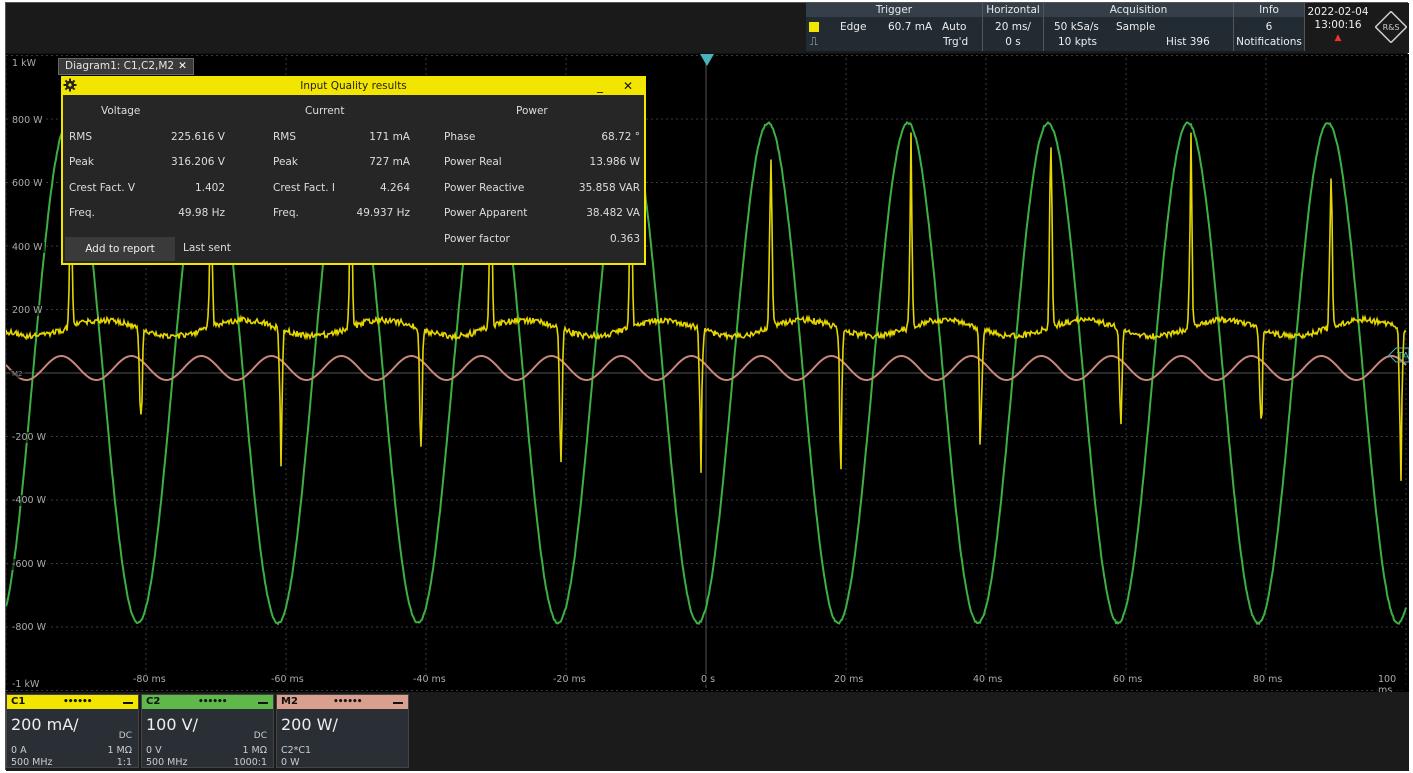  What do you see at coordinates (172, 724) in the screenshot?
I see `vertical-scale: 100 V/` at bounding box center [172, 724].